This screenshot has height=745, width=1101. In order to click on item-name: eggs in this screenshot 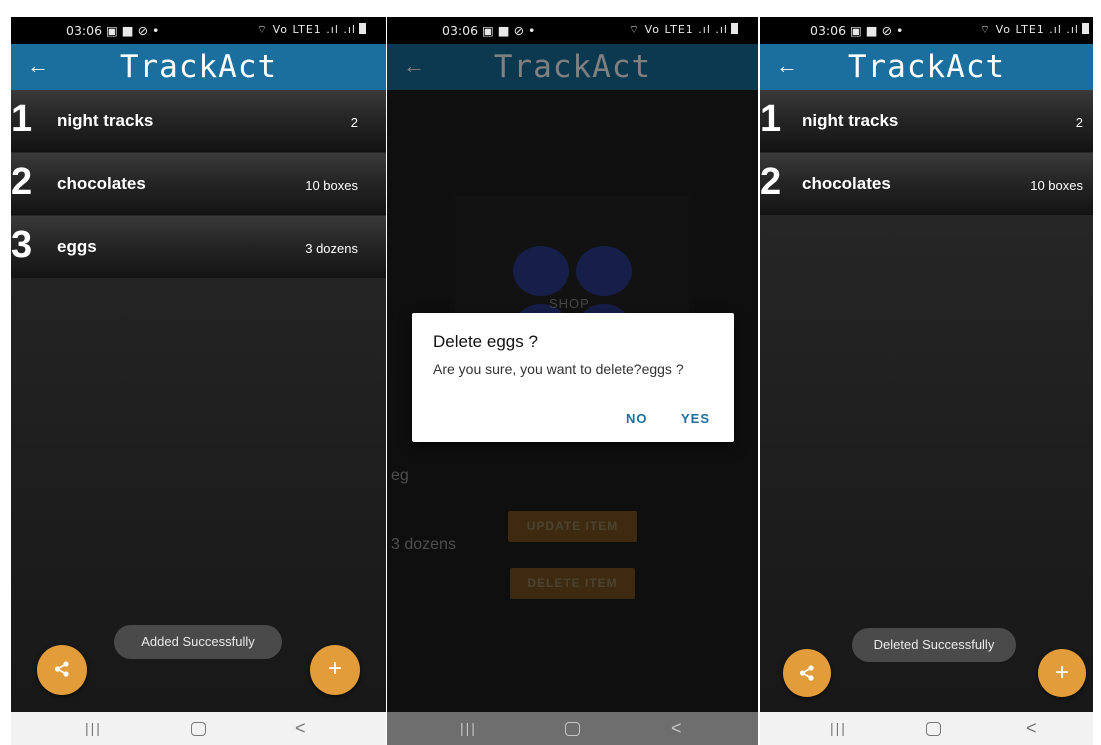, I will do `click(77, 246)`.